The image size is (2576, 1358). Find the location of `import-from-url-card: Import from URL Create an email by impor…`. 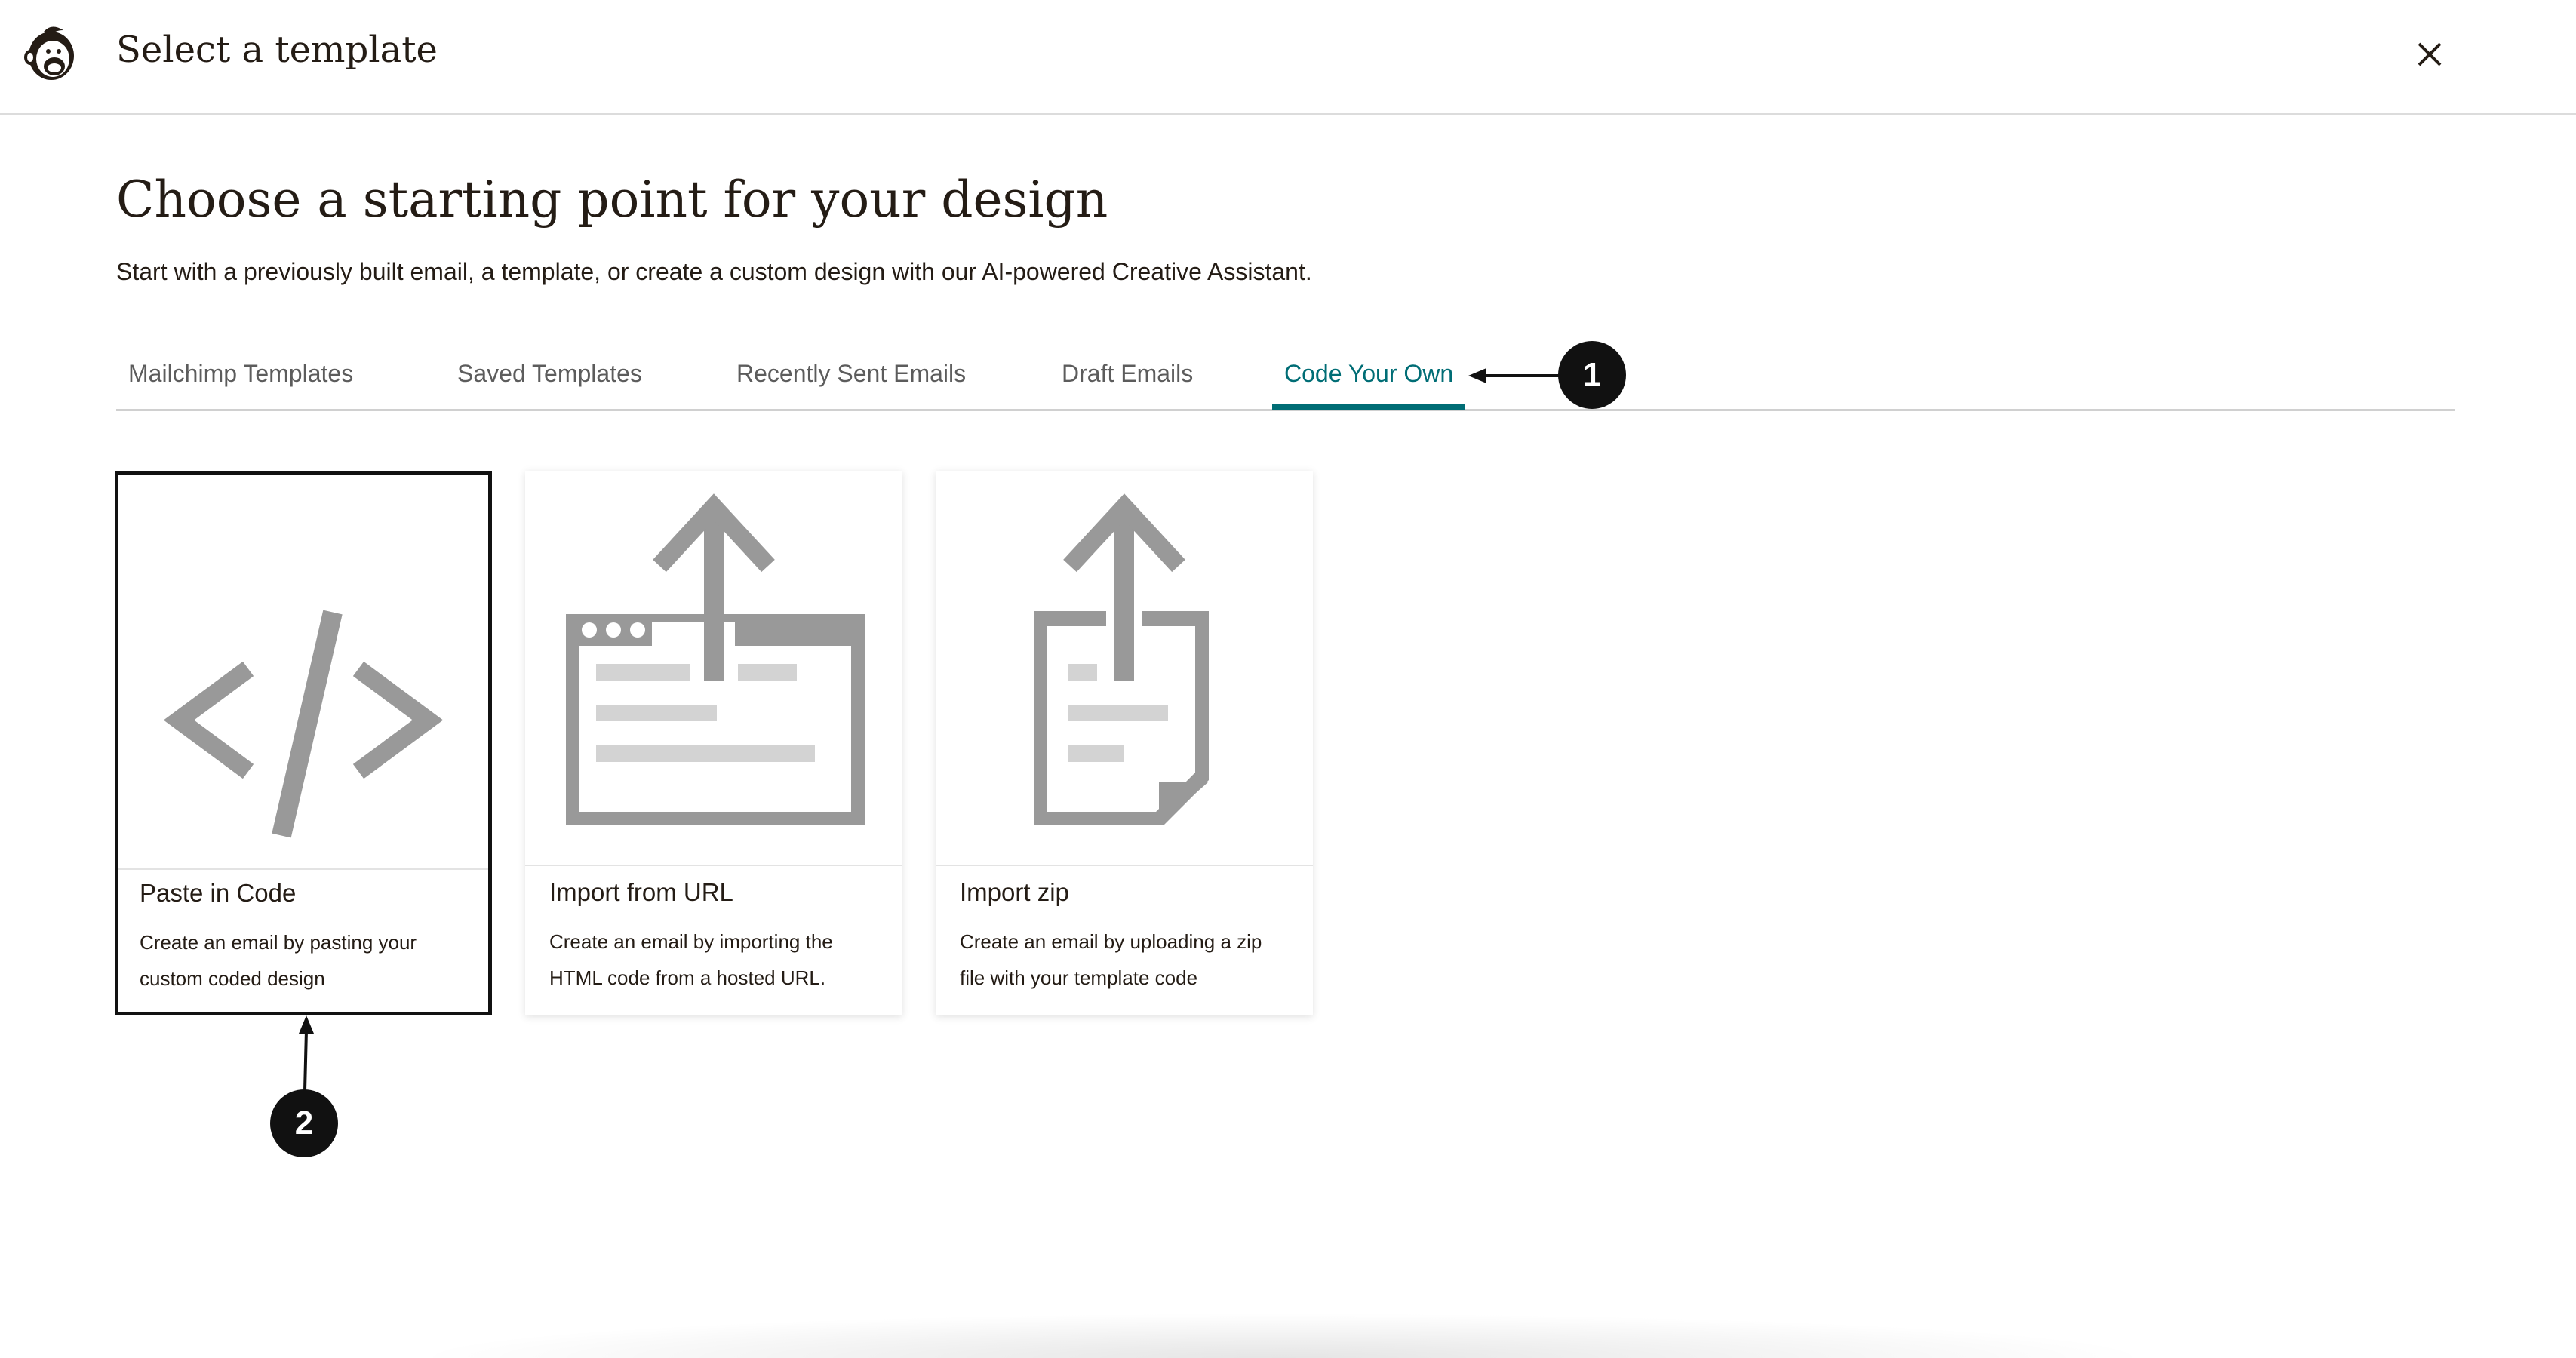

import-from-url-card: Import from URL Create an email by impor… is located at coordinates (713, 743).